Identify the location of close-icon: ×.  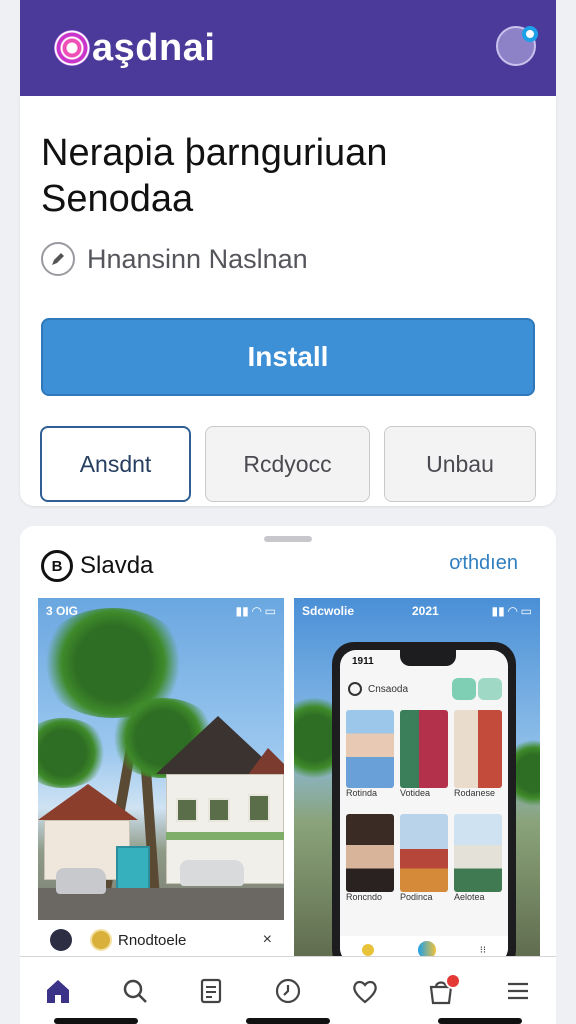
(267, 940).